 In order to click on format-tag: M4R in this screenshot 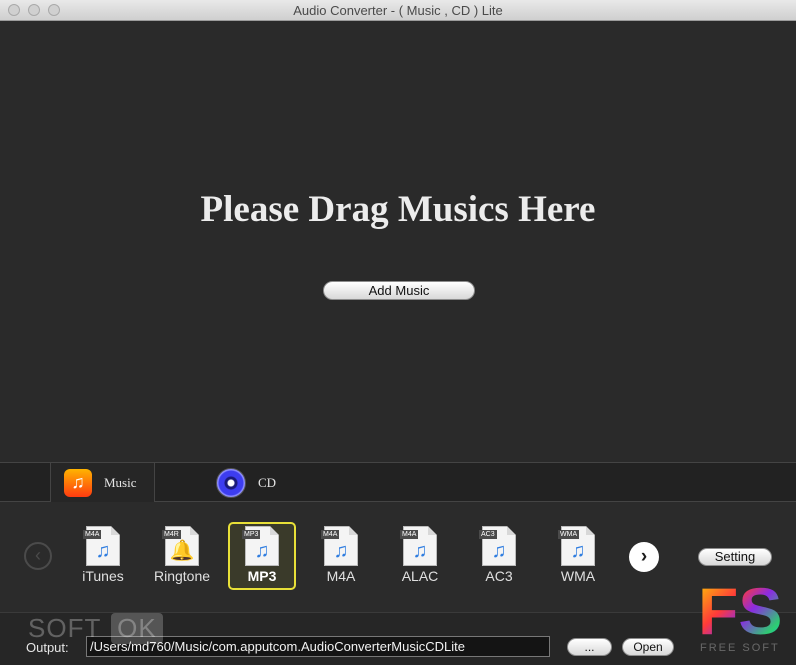, I will do `click(171, 534)`.